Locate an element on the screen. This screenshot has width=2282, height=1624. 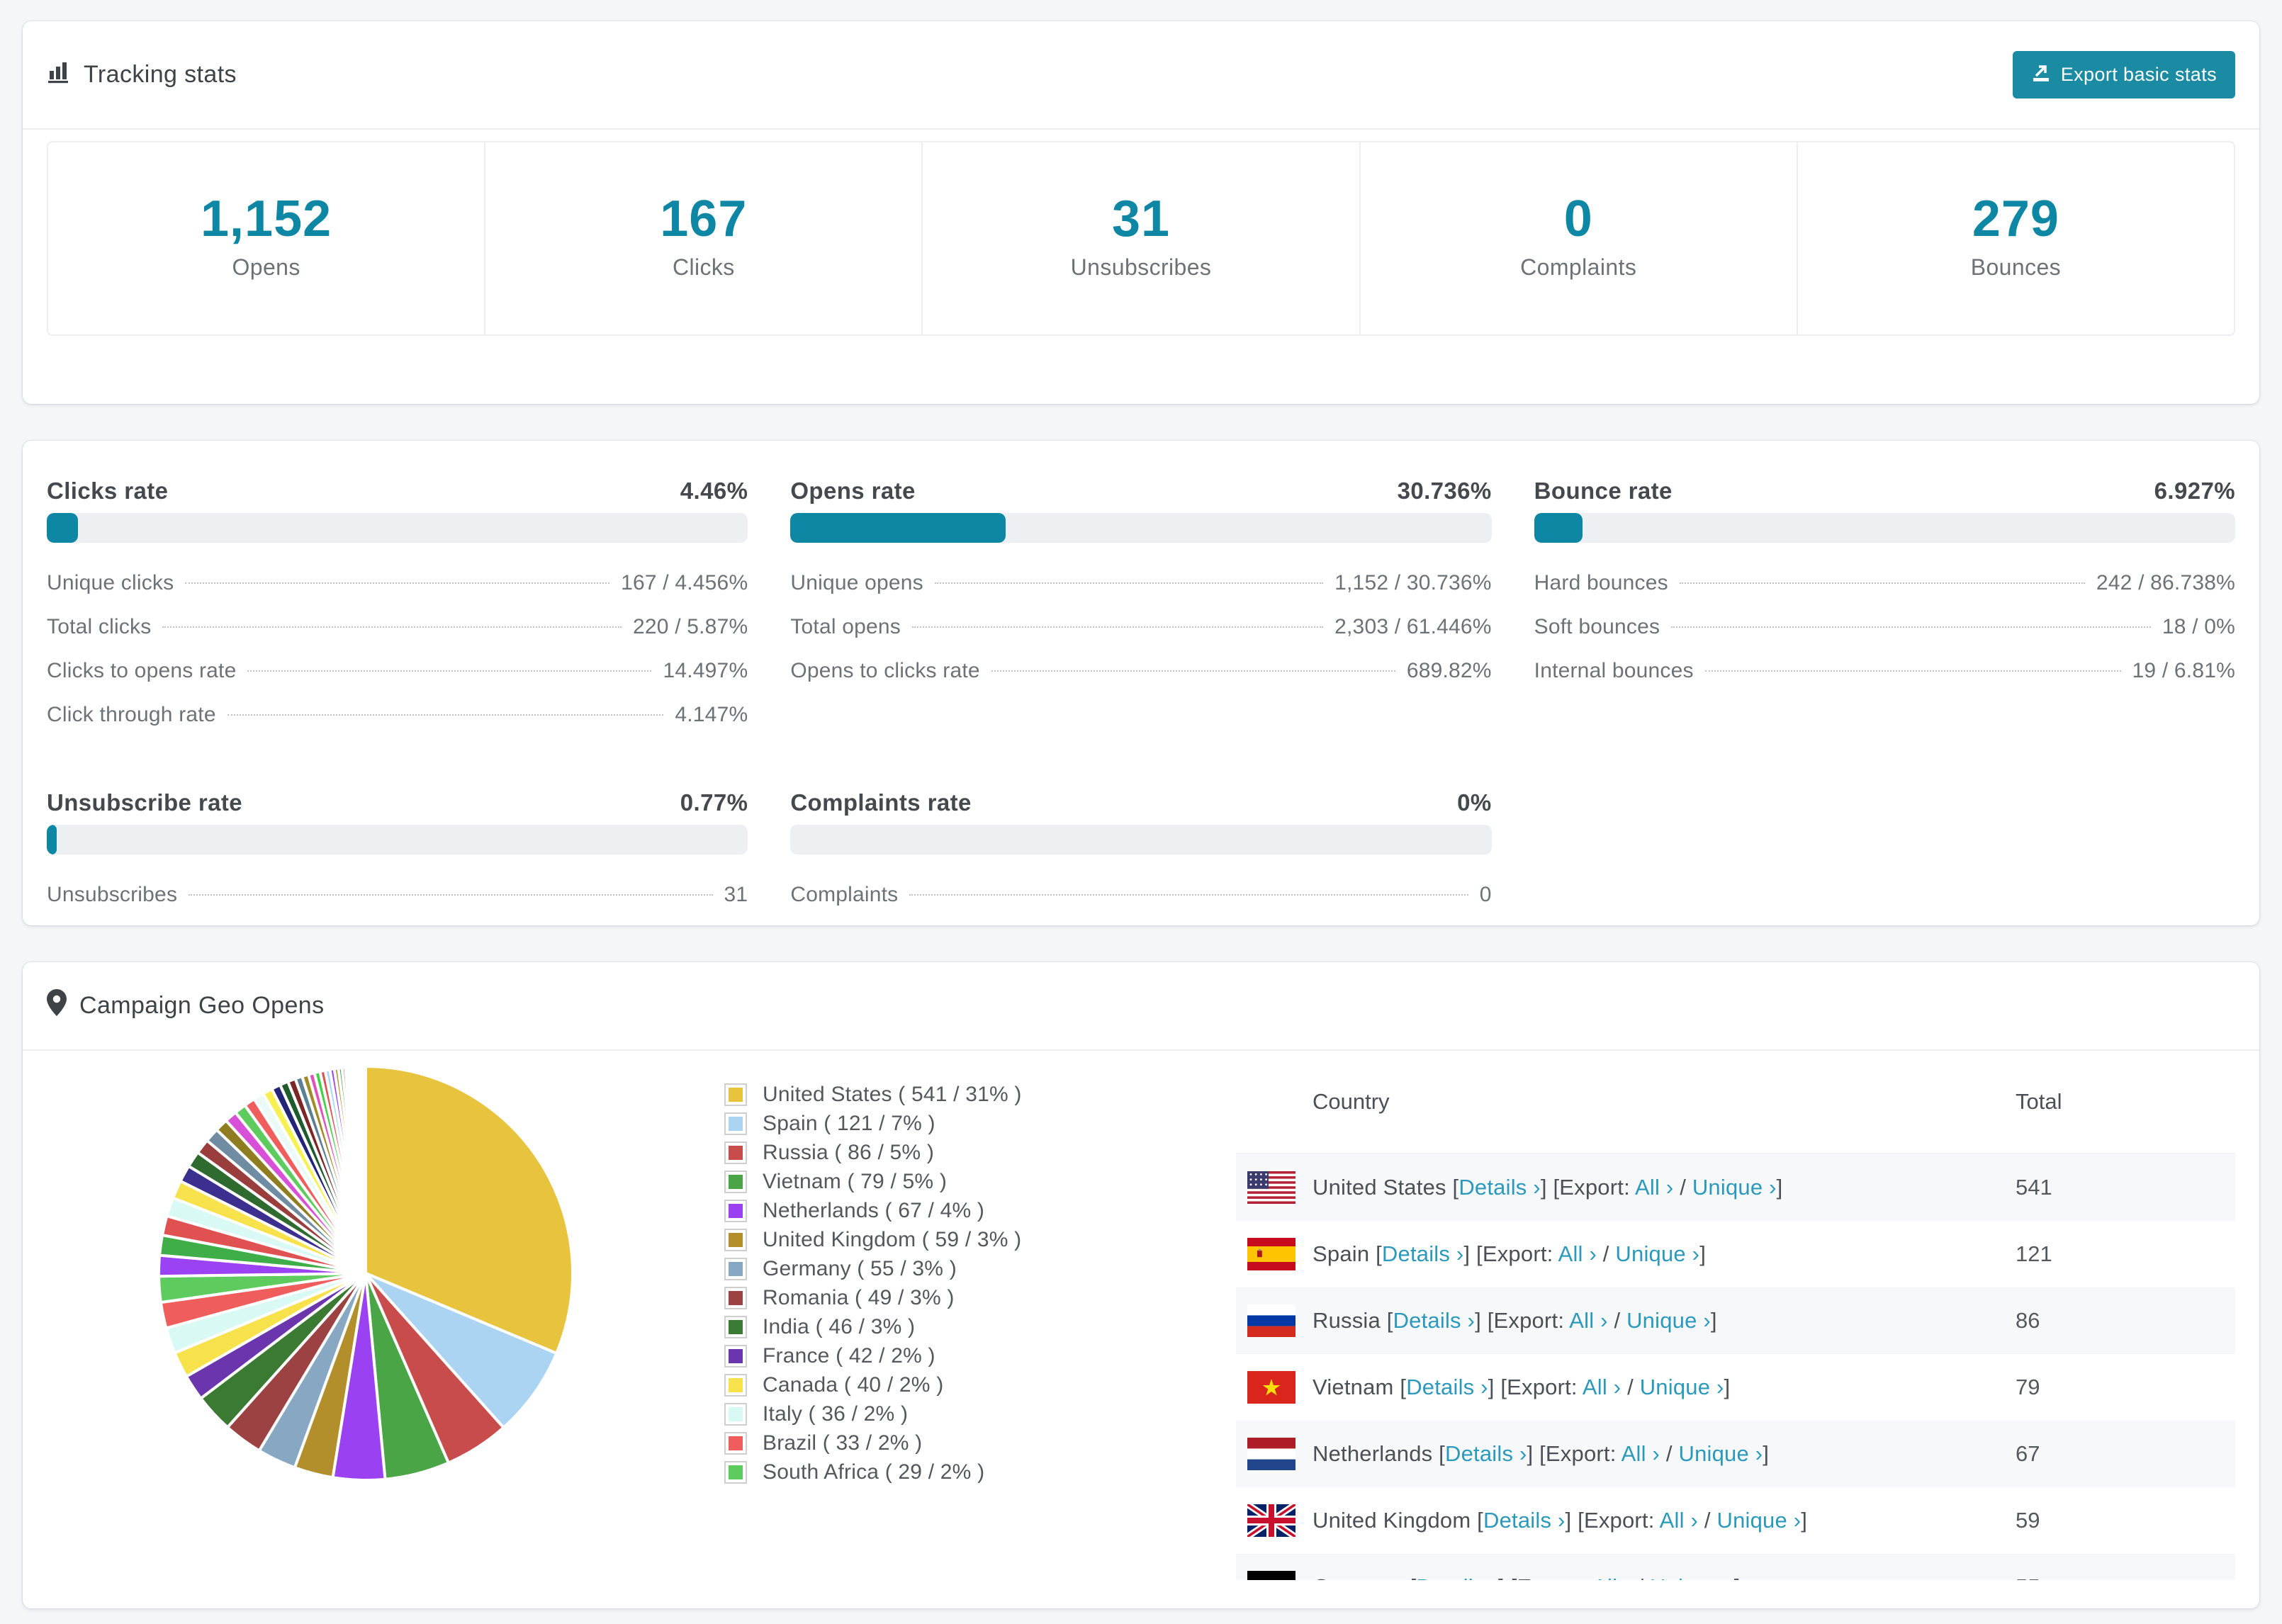
legend-item: South Africa ( 29 / 2% ) is located at coordinates (980, 1473).